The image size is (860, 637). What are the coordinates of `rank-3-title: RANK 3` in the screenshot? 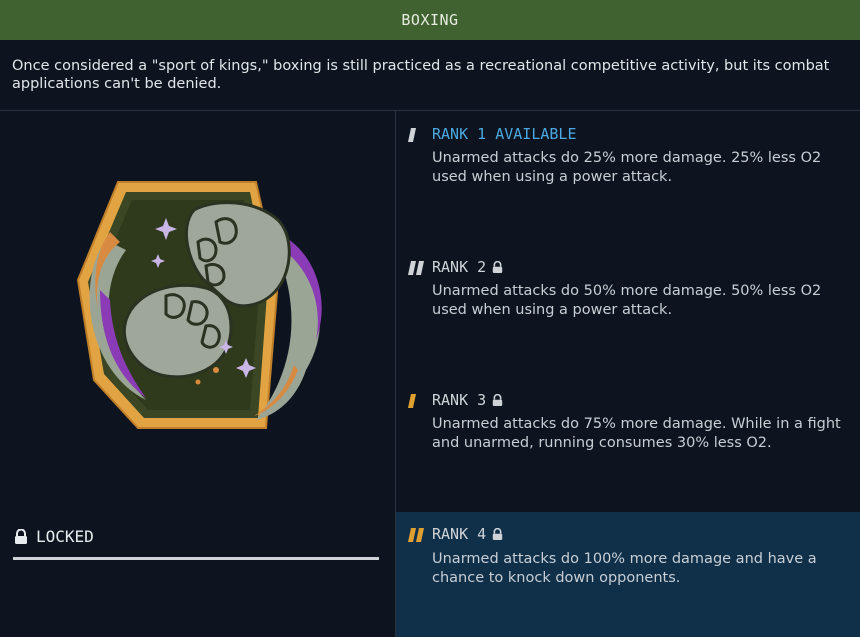 It's located at (459, 400).